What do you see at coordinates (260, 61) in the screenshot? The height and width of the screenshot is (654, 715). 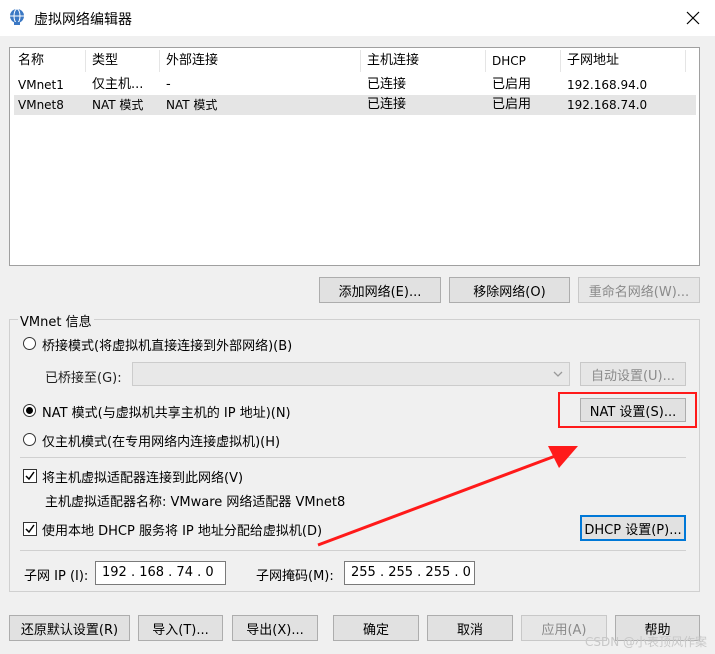 I see `column-header-external: 外部连接` at bounding box center [260, 61].